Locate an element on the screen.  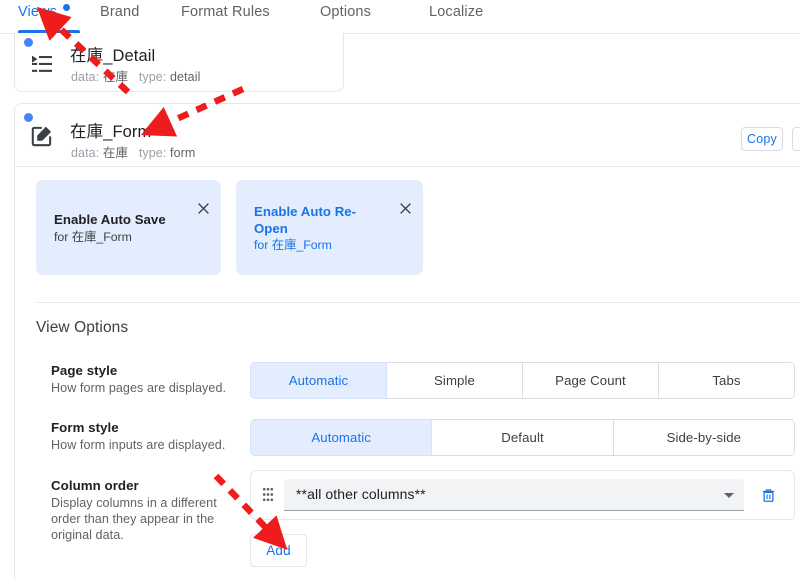
view-options-divider is located at coordinates (418, 302).